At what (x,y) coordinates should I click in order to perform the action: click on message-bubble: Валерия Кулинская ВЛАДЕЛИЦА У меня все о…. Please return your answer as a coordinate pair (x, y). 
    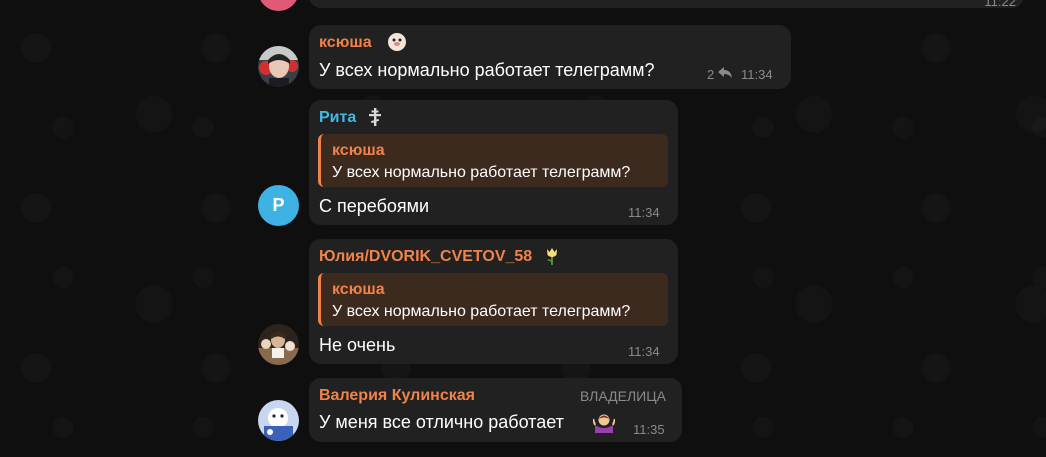
    Looking at the image, I should click on (495, 410).